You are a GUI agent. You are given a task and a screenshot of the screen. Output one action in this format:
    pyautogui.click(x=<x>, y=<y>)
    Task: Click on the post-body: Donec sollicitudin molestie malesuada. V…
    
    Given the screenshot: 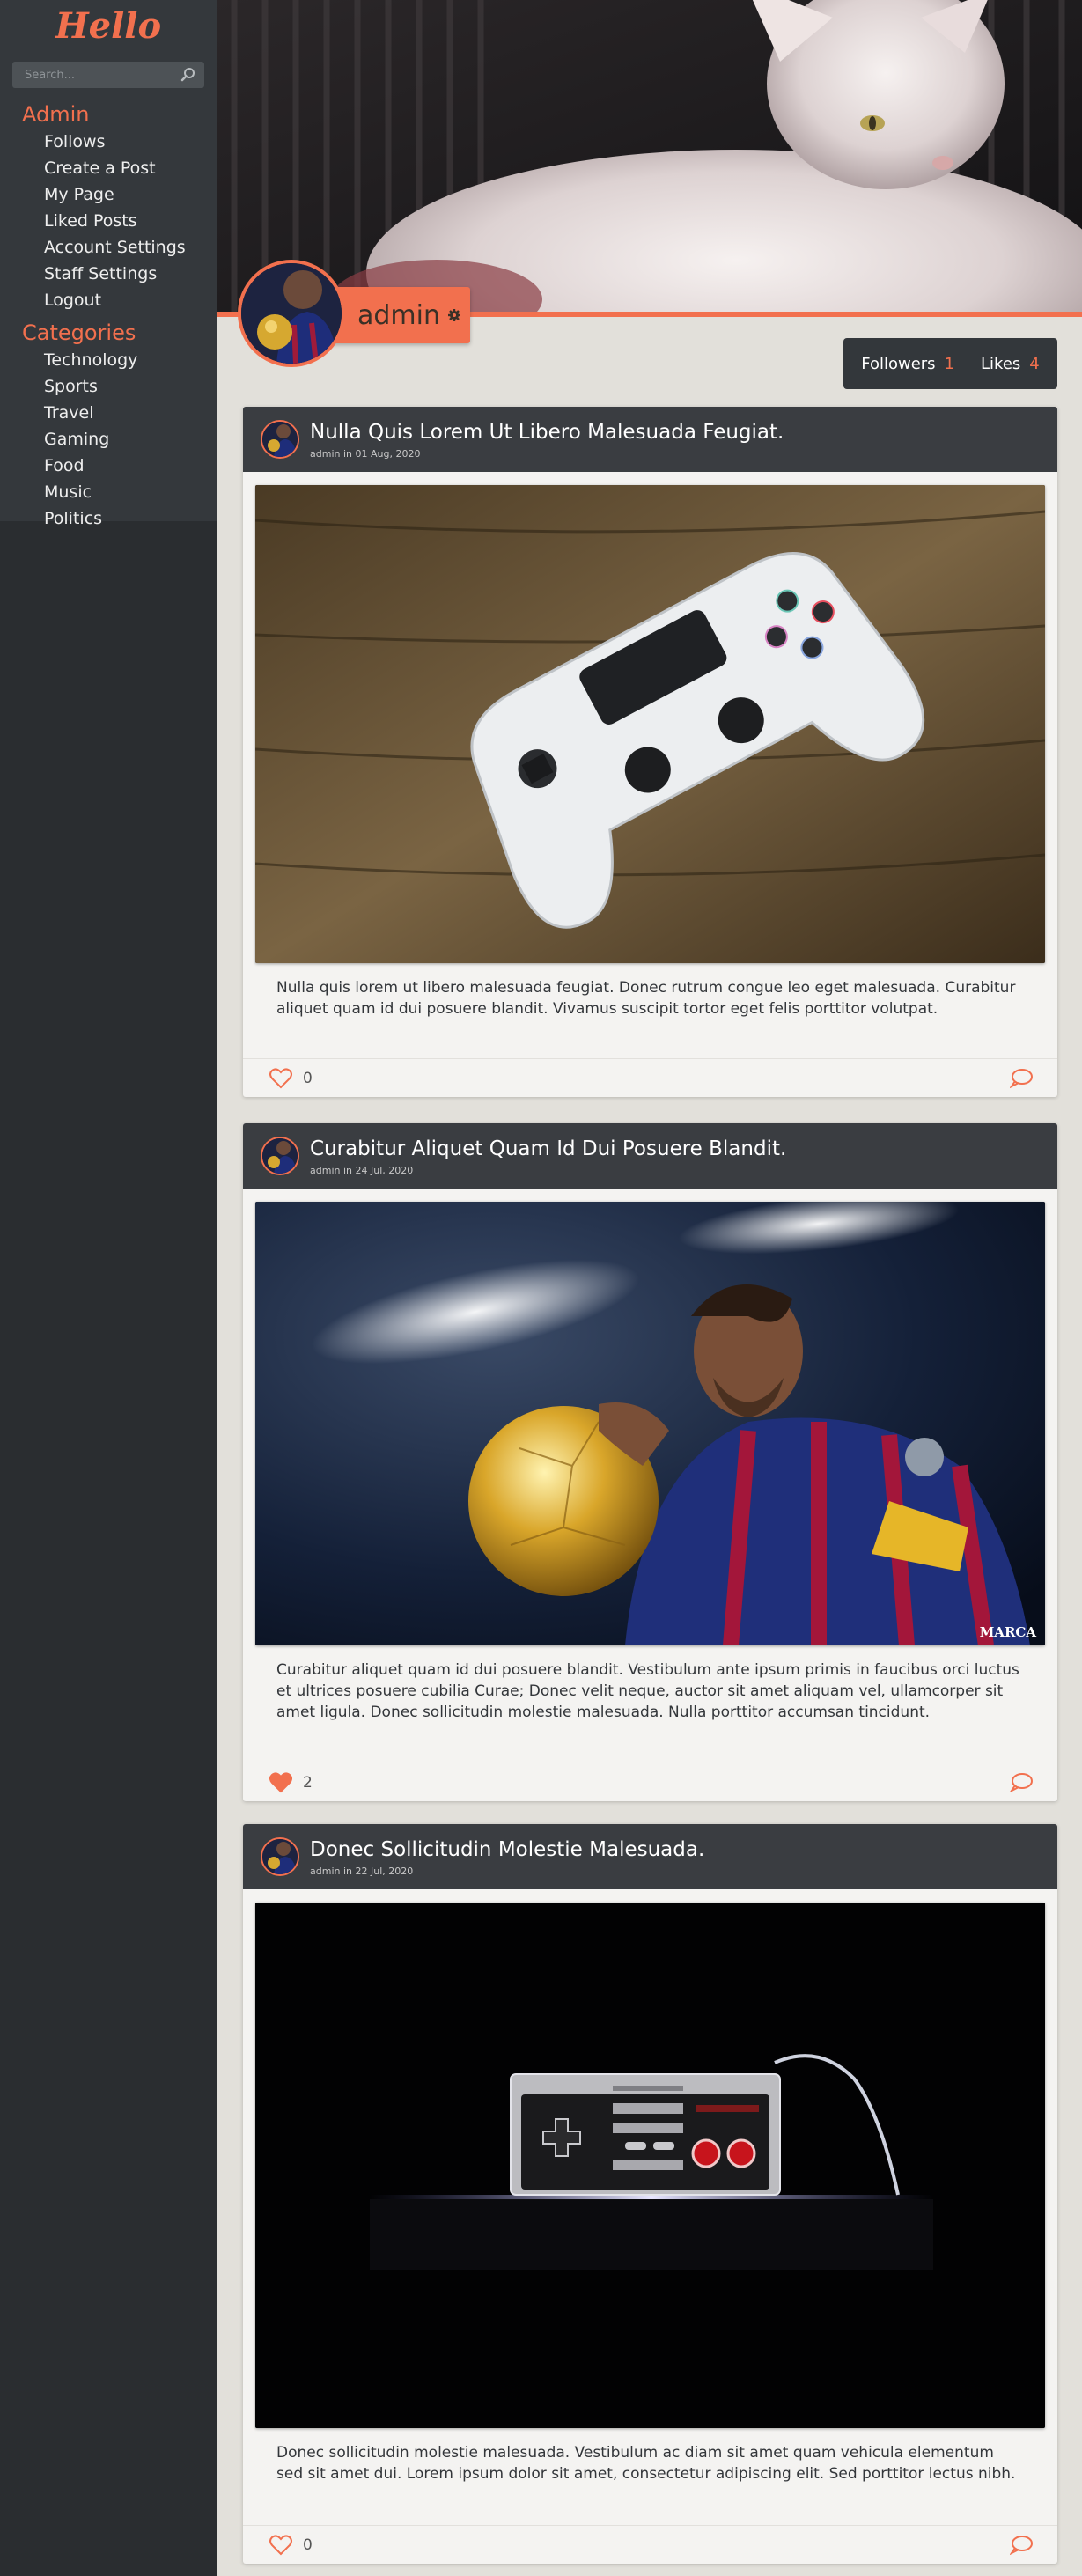 What is the action you would take?
    pyautogui.click(x=646, y=2463)
    